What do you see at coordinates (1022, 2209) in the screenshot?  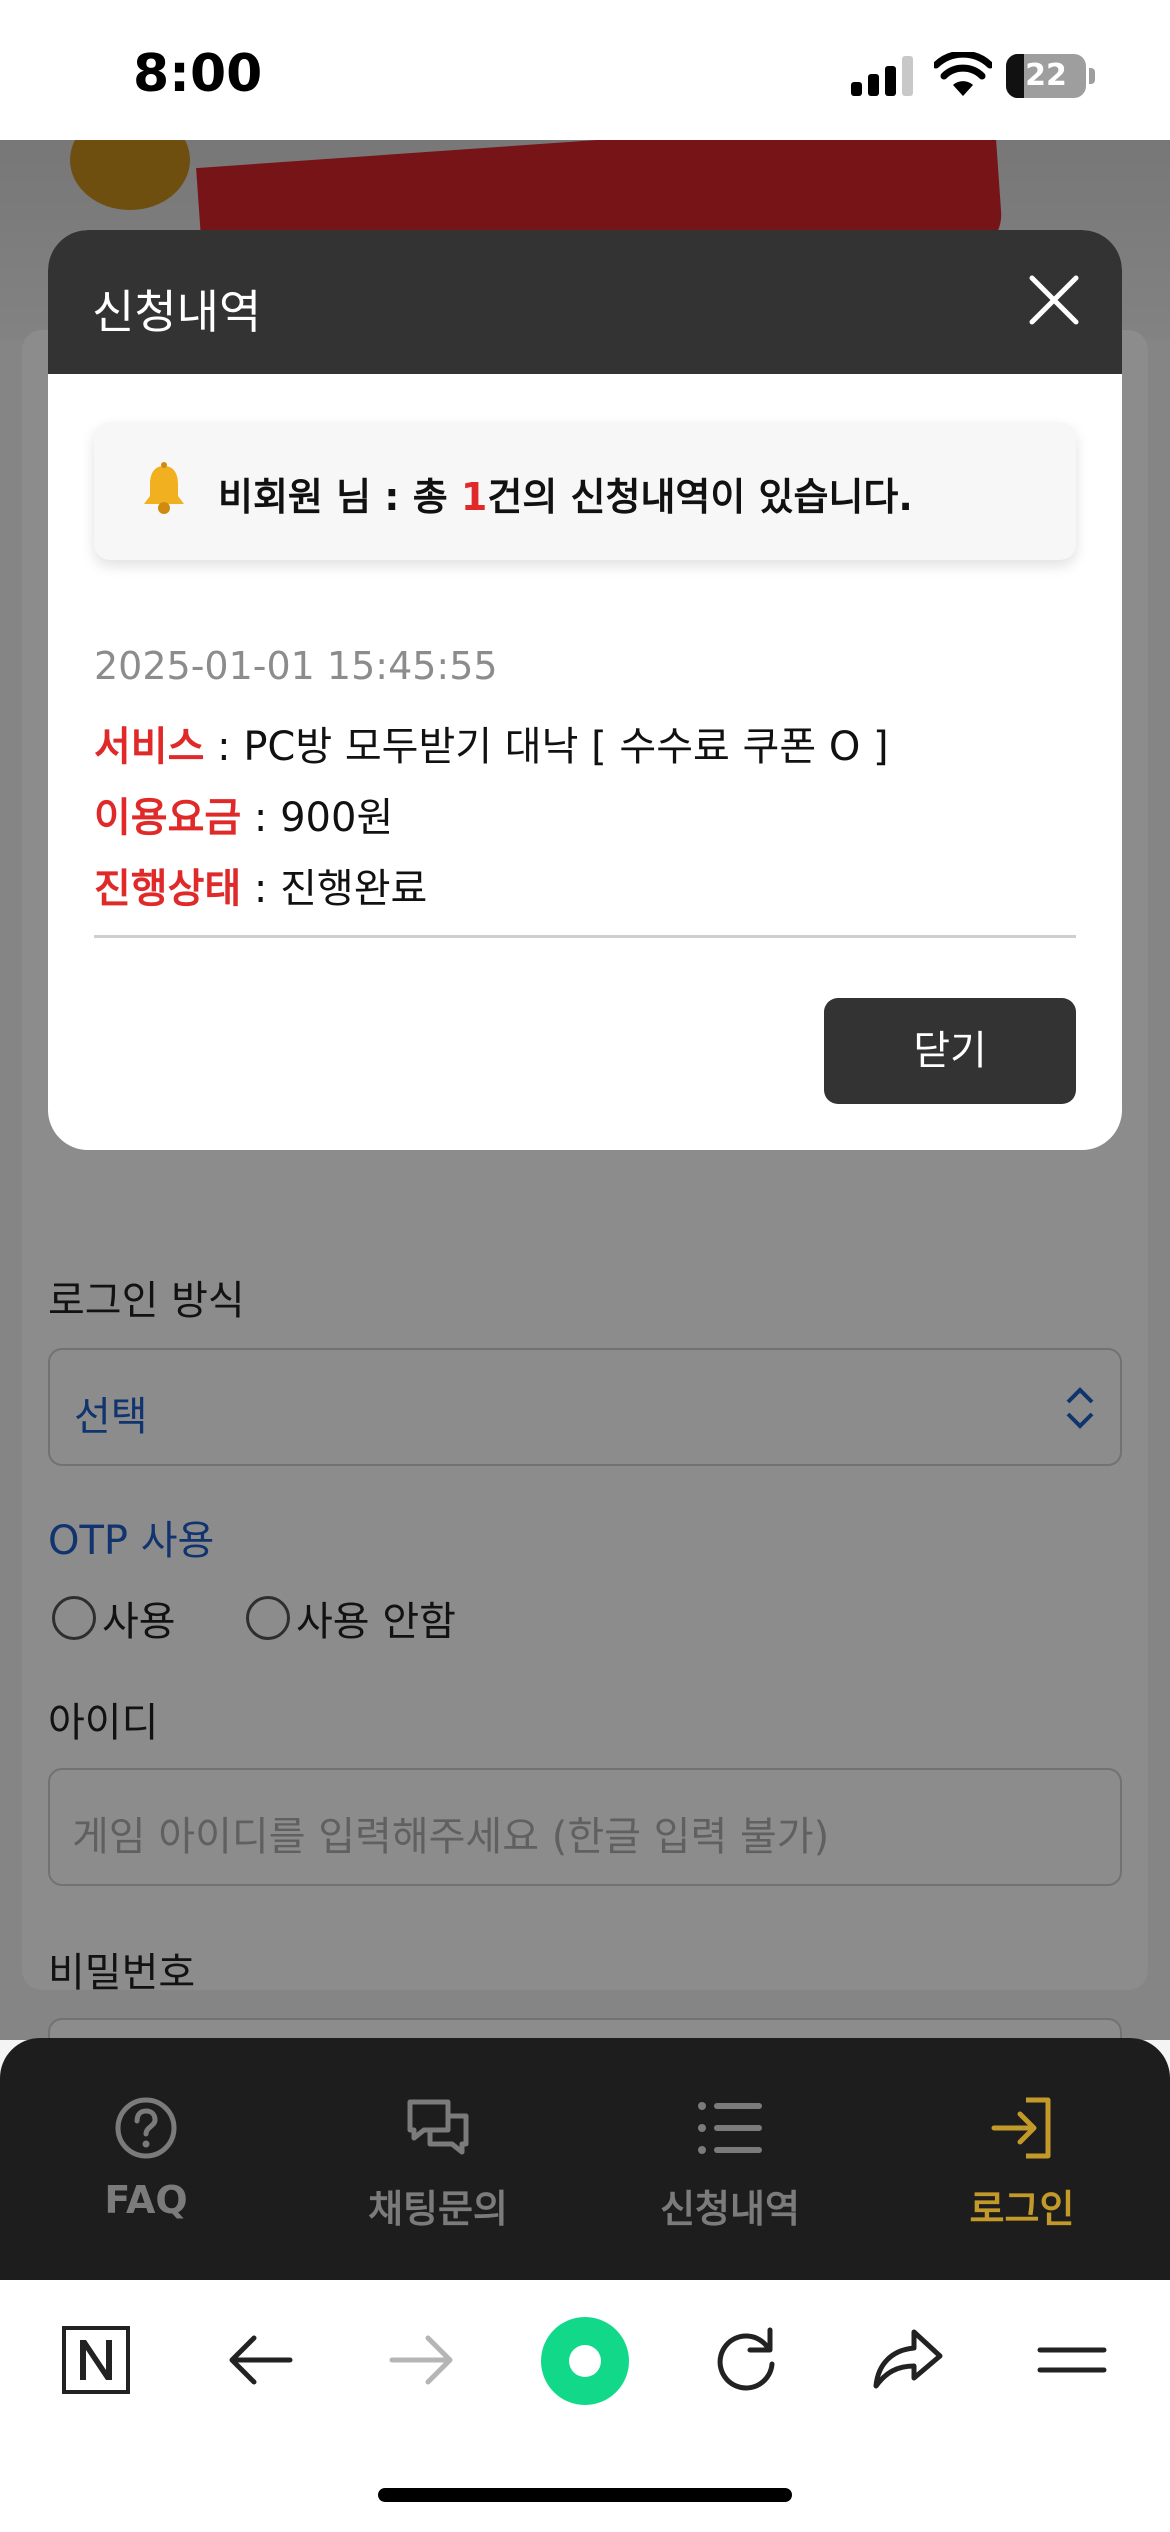 I see `tab-login-label: 로그인` at bounding box center [1022, 2209].